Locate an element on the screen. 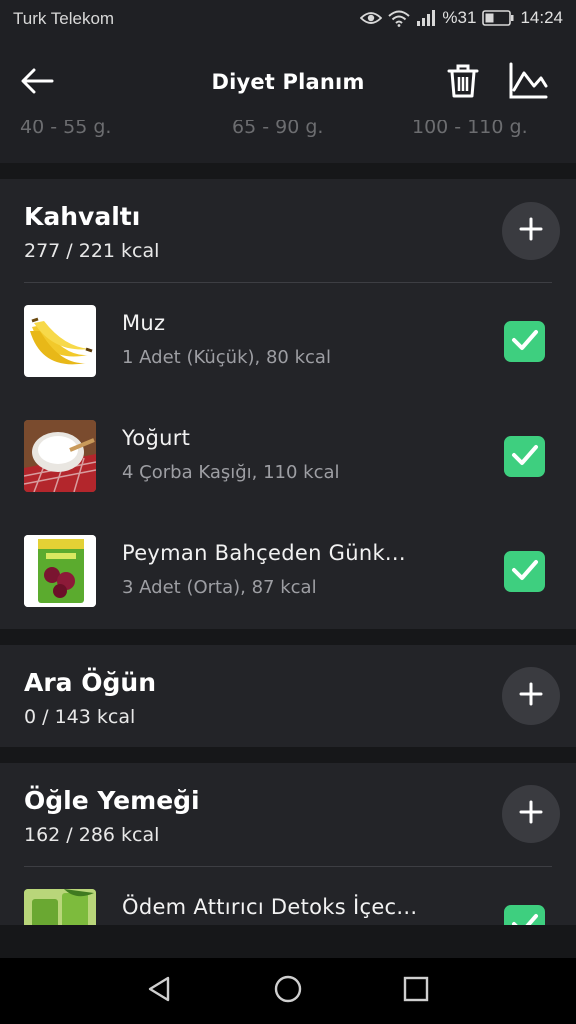  macro-value: 40 - 55 g. is located at coordinates (66, 129).